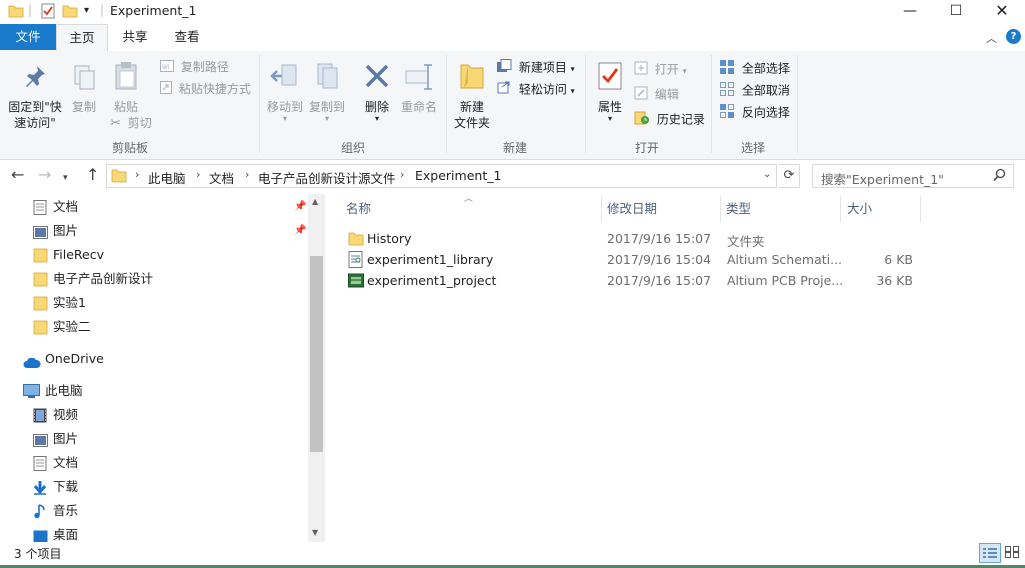 Image resolution: width=1025 pixels, height=568 pixels. Describe the element at coordinates (458, 175) in the screenshot. I see `breadcrumb-experiment: Experiment_1` at that location.